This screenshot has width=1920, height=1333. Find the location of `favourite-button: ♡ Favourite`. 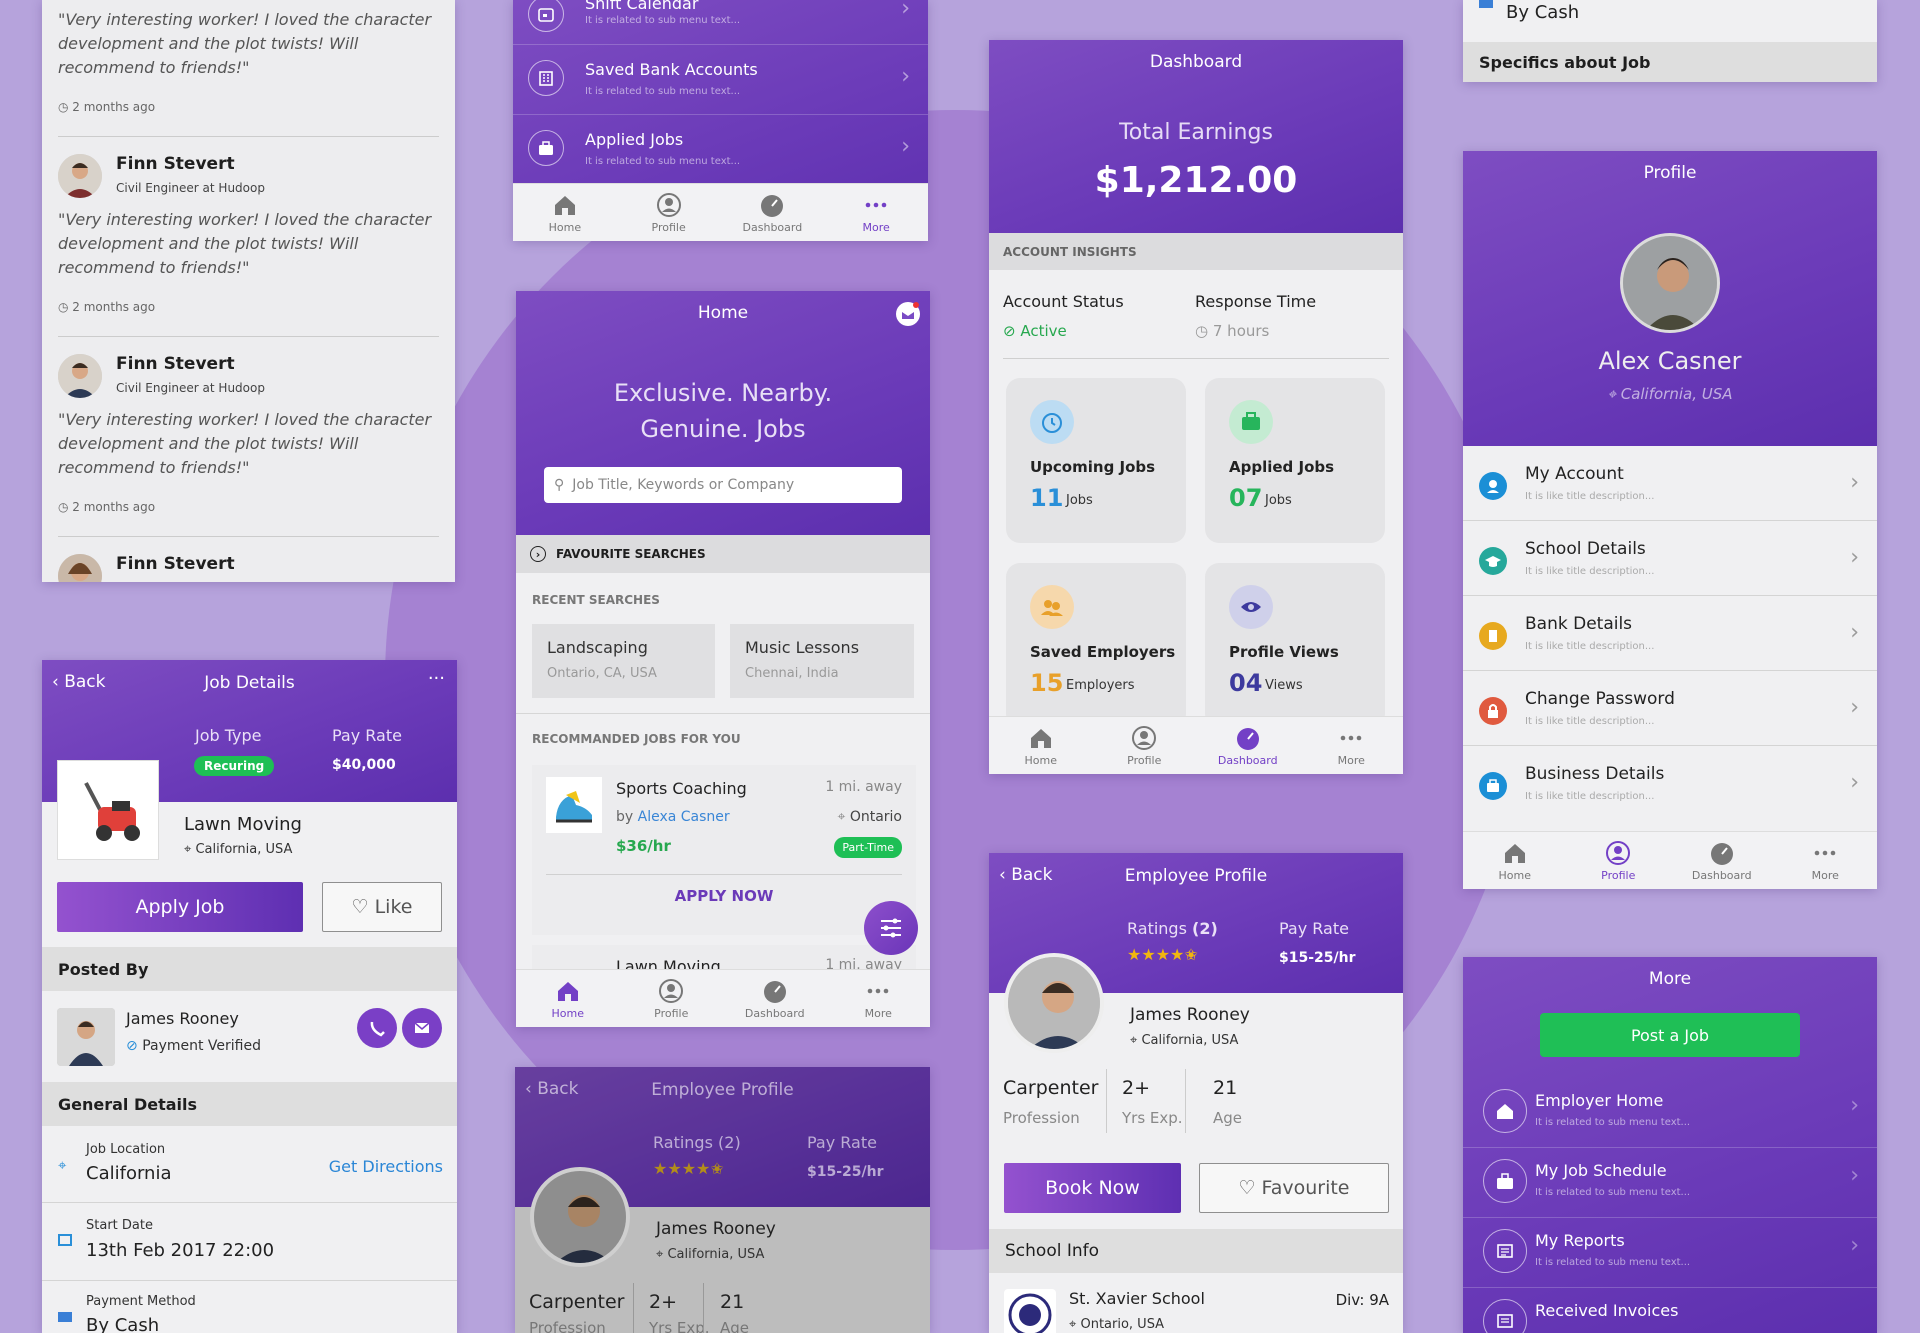

favourite-button: ♡ Favourite is located at coordinates (1294, 1188).